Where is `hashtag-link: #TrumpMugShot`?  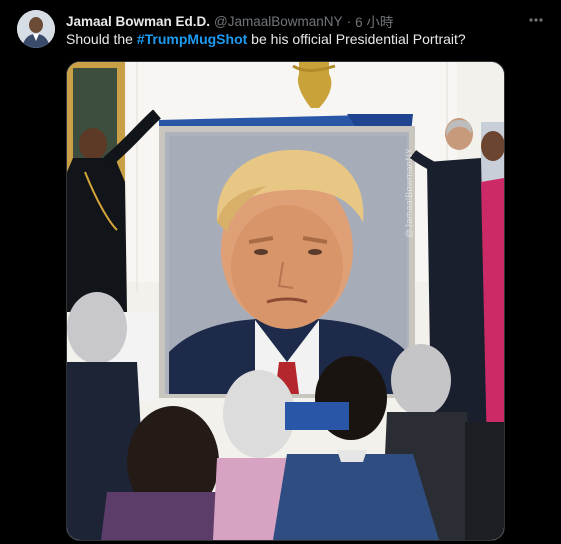
hashtag-link: #TrumpMugShot is located at coordinates (192, 39).